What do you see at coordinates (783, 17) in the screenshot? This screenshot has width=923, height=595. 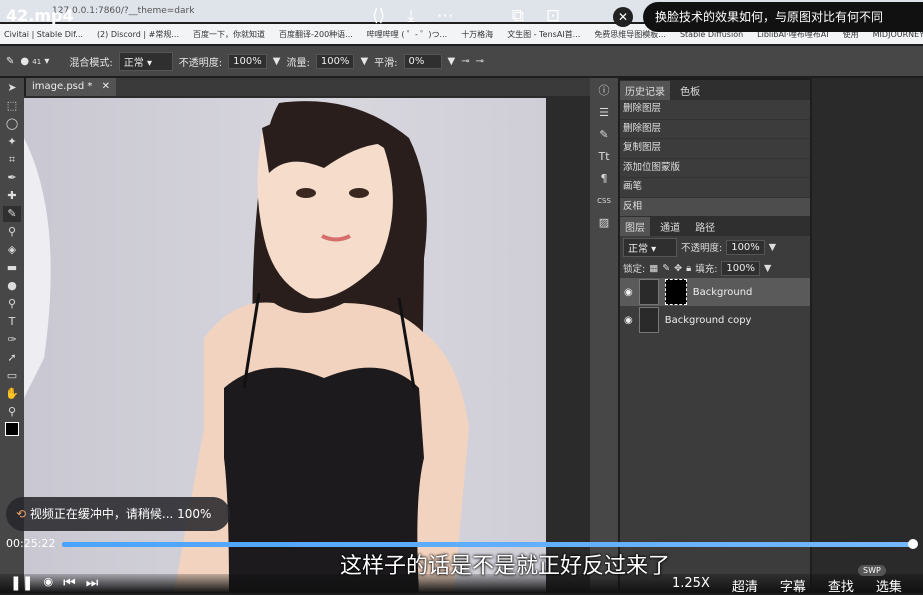 I see `video-title-banner: 换脸技术的效果如何，与原图对比有何不同` at bounding box center [783, 17].